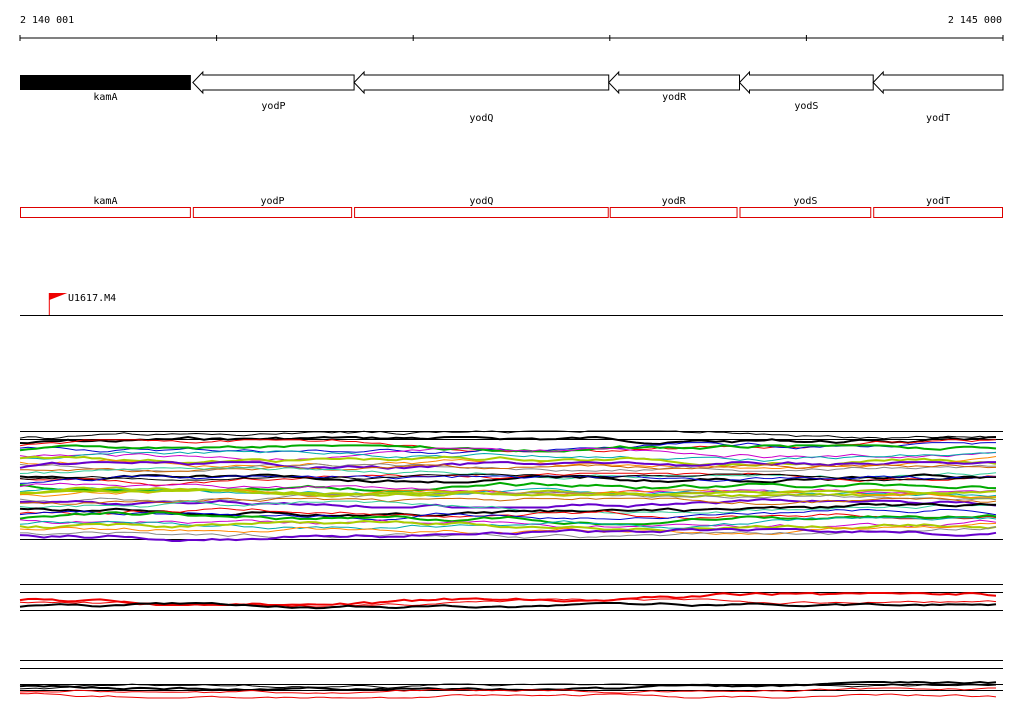  What do you see at coordinates (92, 298) in the screenshot?
I see `marker-label: U1617.M4` at bounding box center [92, 298].